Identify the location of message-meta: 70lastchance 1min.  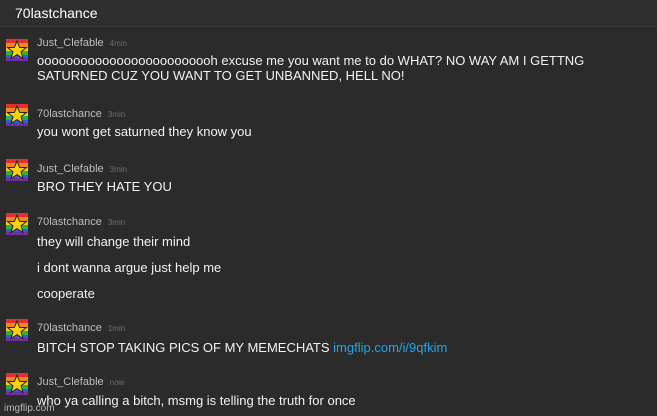
(81, 328).